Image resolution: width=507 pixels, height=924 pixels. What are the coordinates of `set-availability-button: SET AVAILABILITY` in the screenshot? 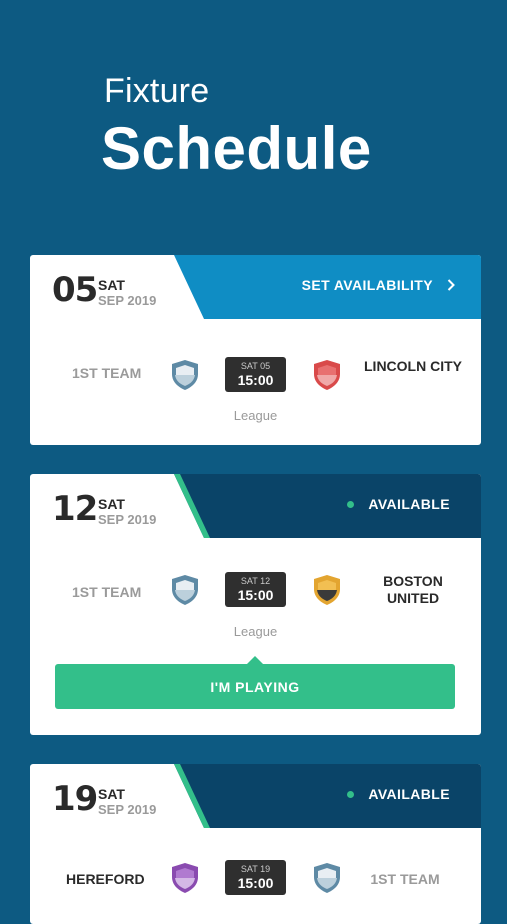 It's located at (378, 285).